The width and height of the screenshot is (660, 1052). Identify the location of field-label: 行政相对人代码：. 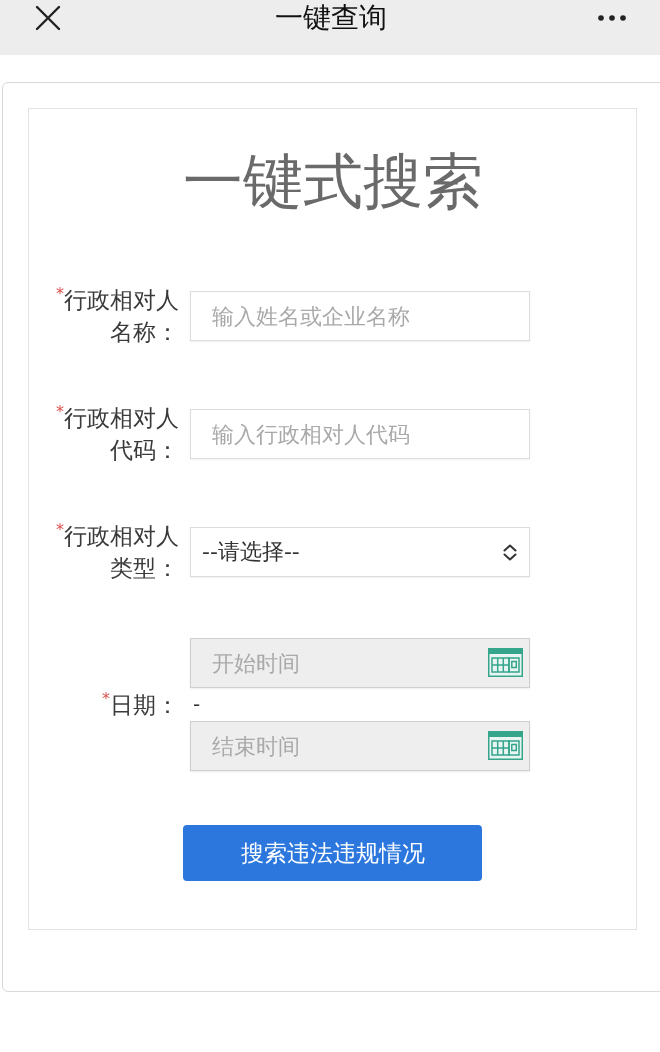
(121, 434).